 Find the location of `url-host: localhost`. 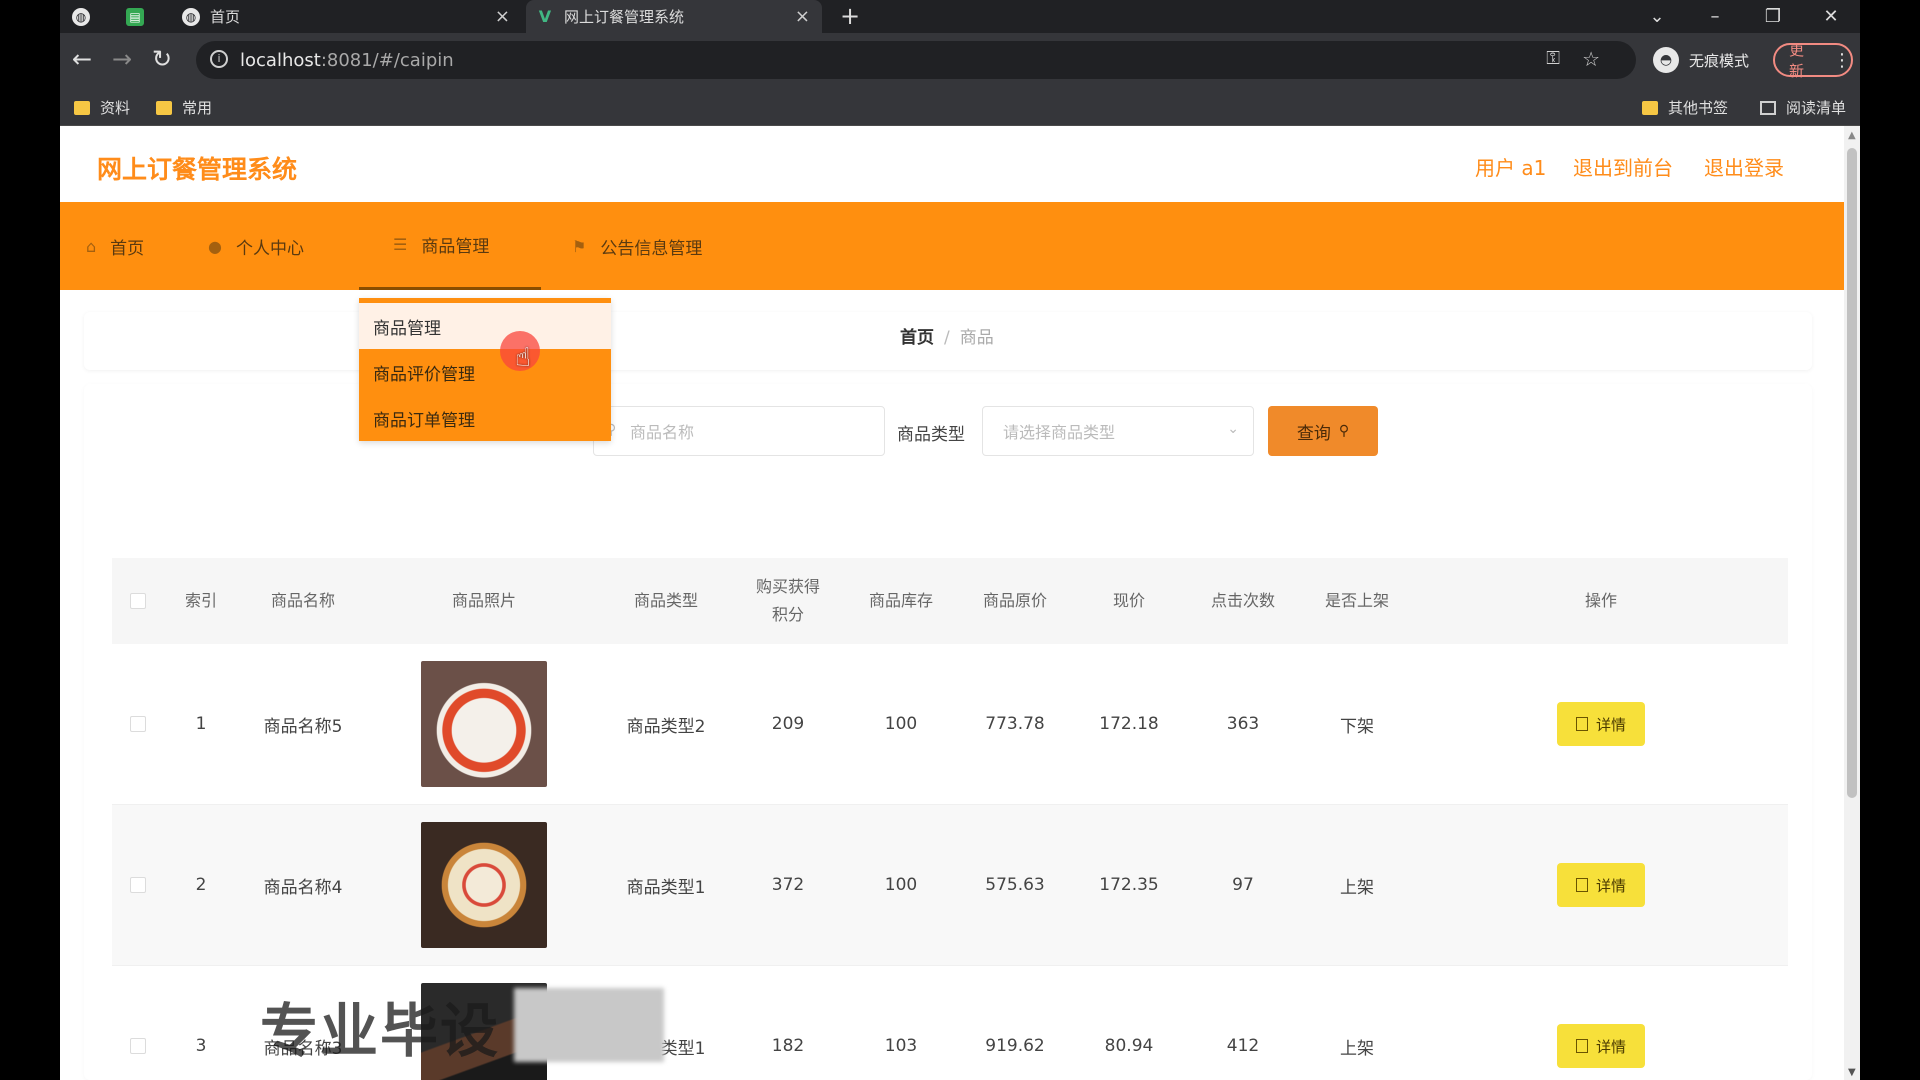

url-host: localhost is located at coordinates (280, 60).